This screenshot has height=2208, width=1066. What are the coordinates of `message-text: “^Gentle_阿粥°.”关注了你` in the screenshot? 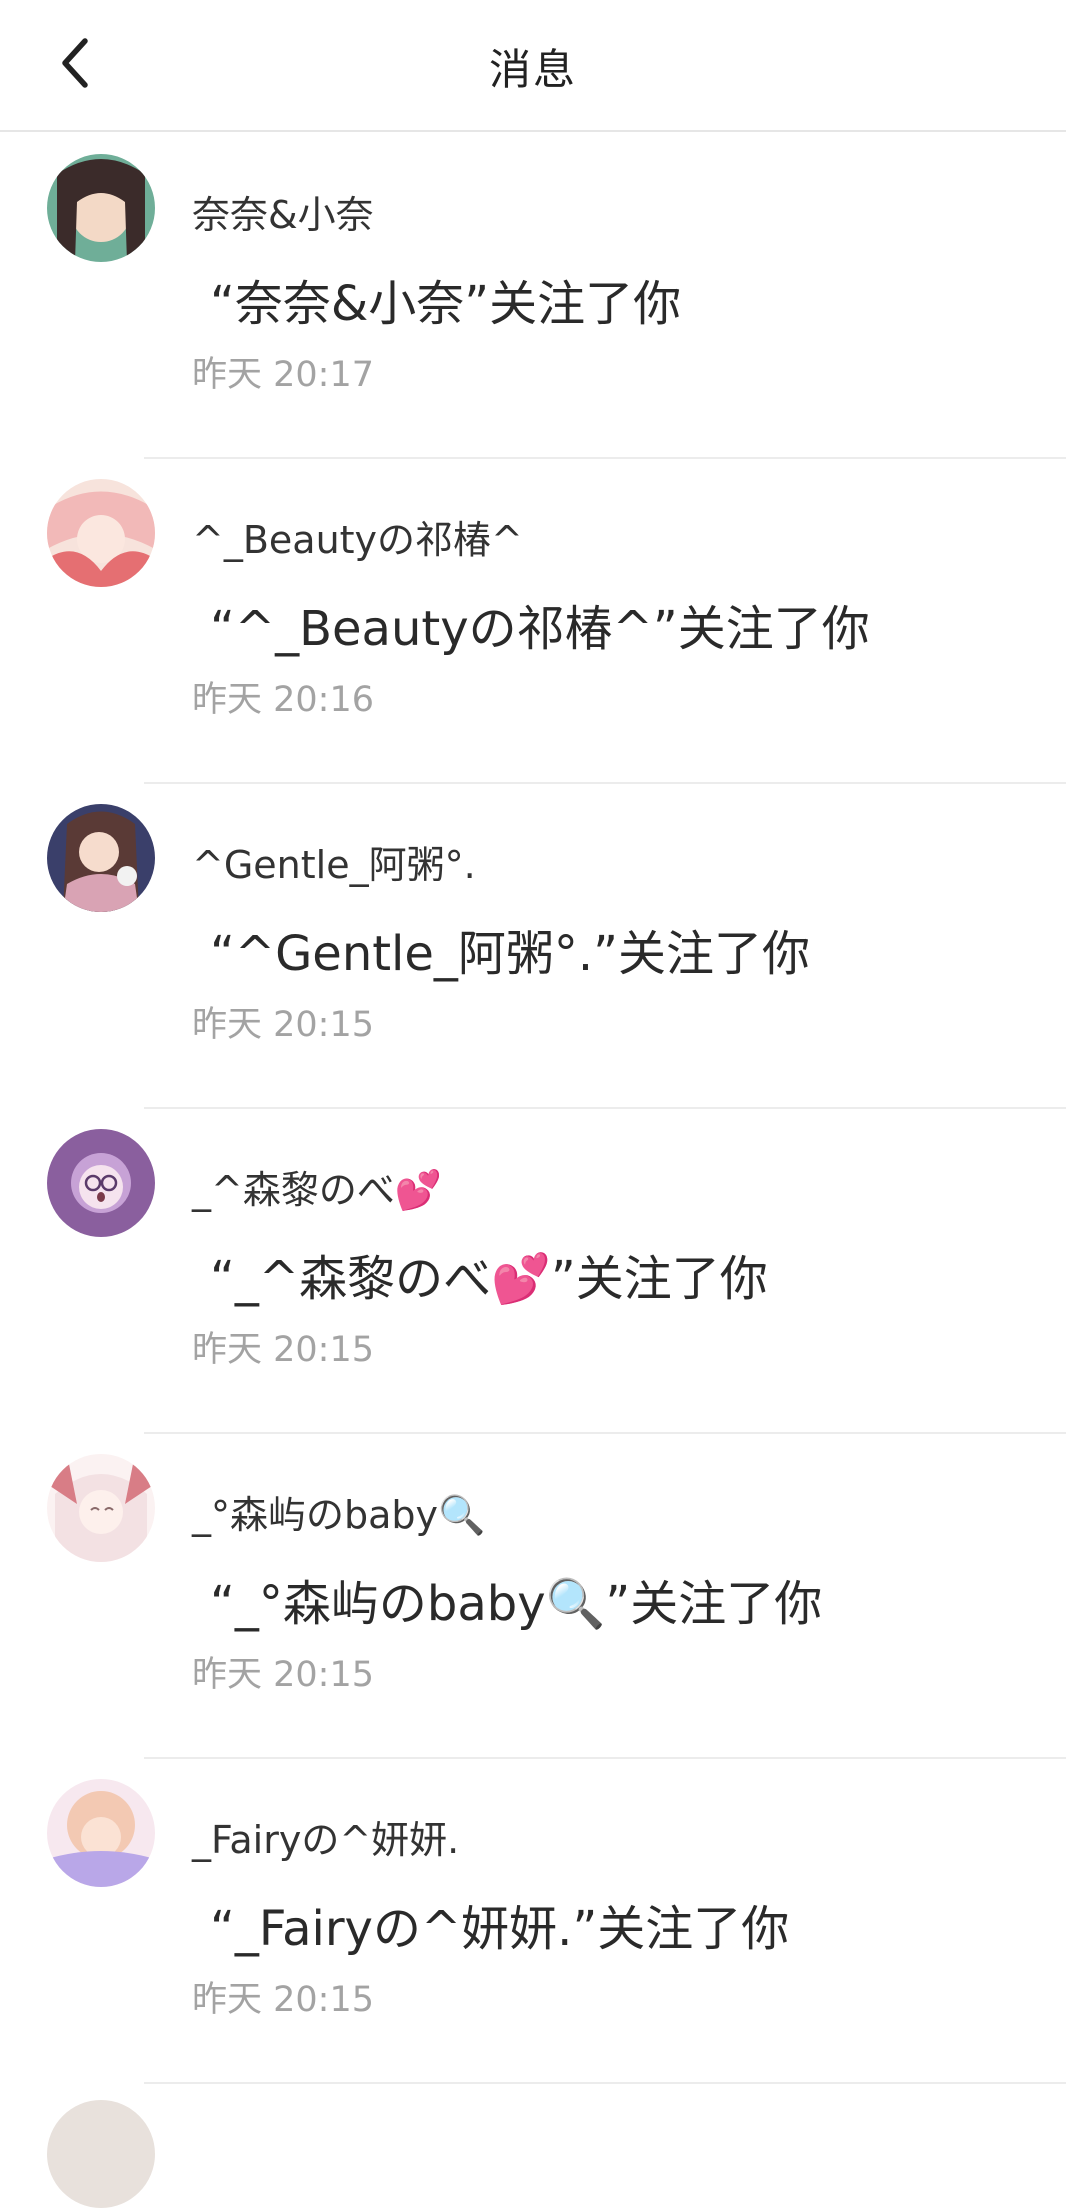 It's located at (510, 954).